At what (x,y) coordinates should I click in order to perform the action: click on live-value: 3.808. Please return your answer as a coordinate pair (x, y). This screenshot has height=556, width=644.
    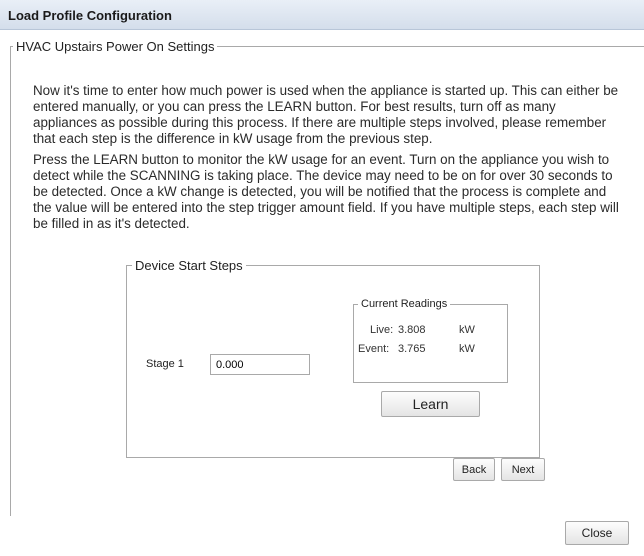
    Looking at the image, I should click on (412, 330).